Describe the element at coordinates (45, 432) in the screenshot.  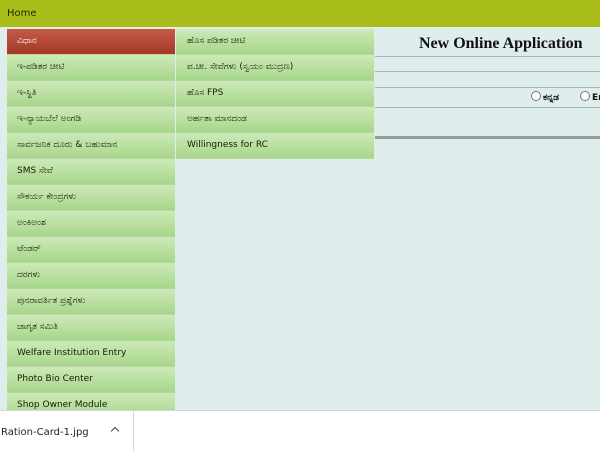
I see `download-file-name: Ration-Card-1.jpg` at that location.